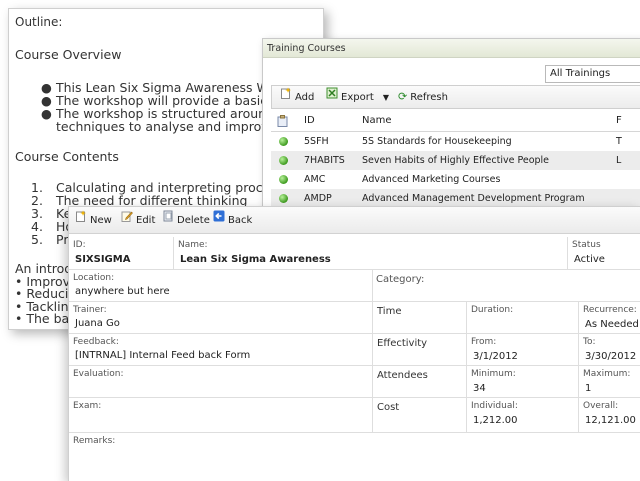 The height and width of the screenshot is (481, 640). What do you see at coordinates (332, 97) in the screenshot?
I see `export-icon` at bounding box center [332, 97].